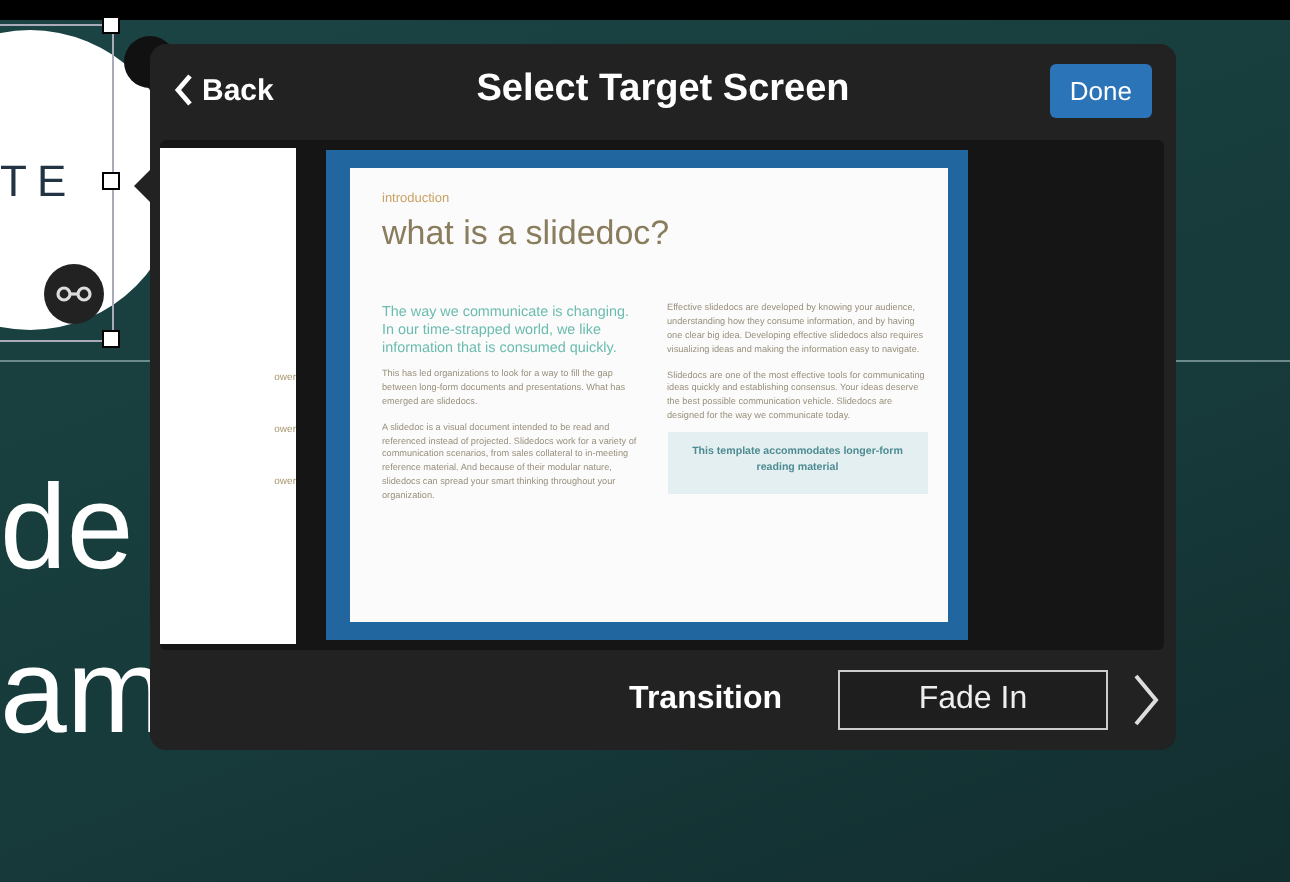 This screenshot has height=882, width=1290. I want to click on back-button: Back, so click(224, 90).